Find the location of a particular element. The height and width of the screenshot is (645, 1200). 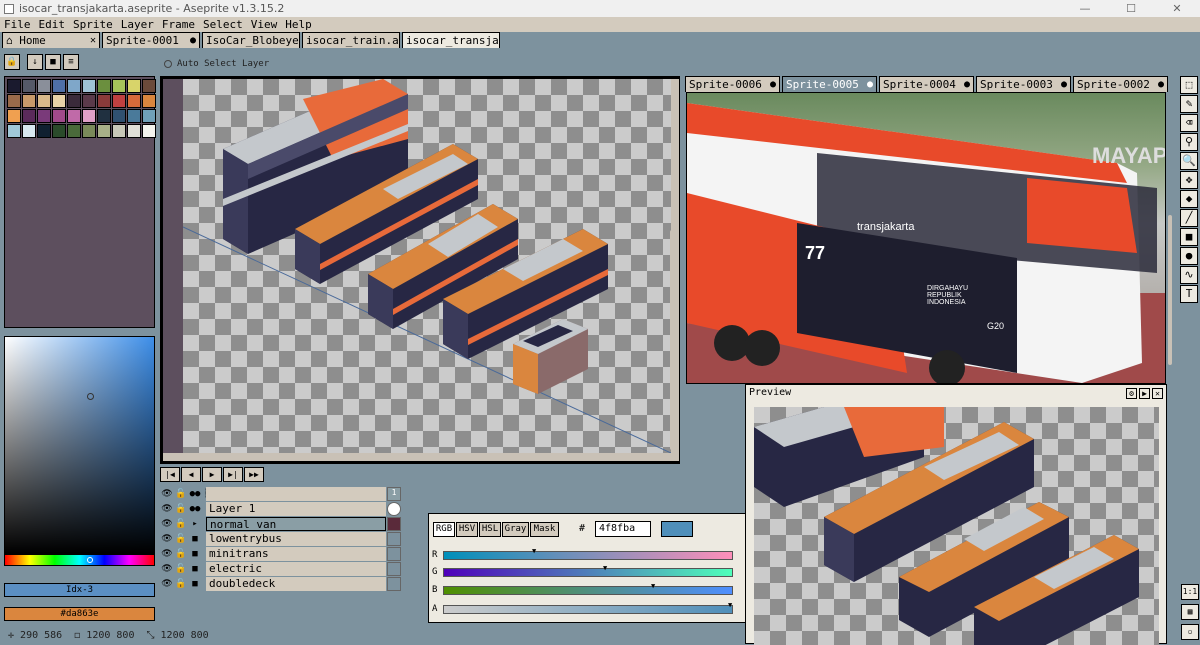

layer-row: 👁 🔓 ■ doubledeck is located at coordinates (281, 583).